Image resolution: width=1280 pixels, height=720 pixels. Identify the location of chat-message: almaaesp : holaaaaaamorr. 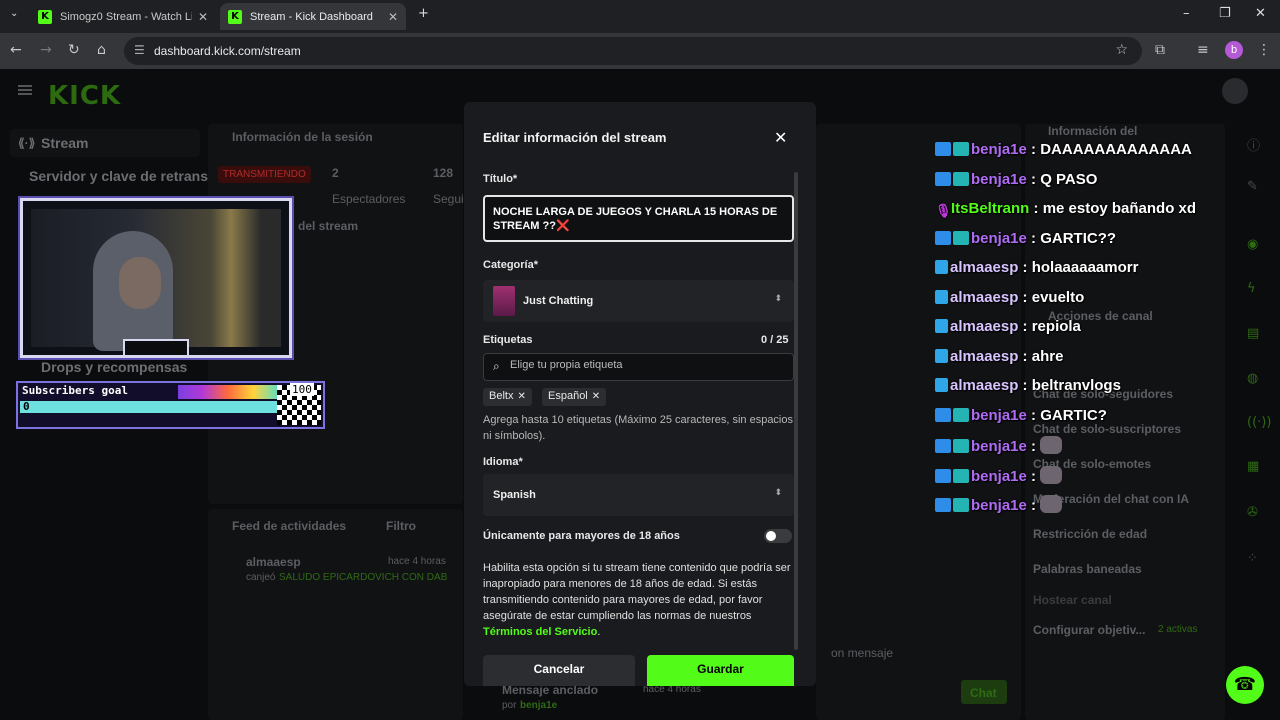
(1036, 267).